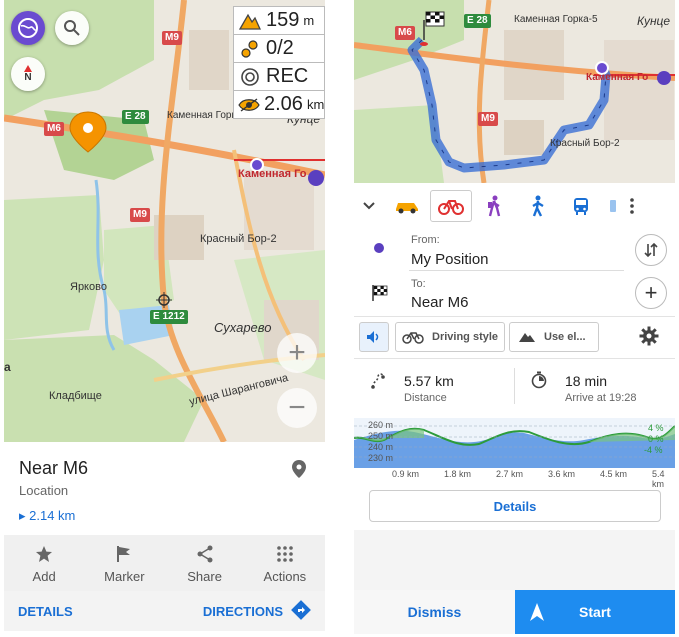  Describe the element at coordinates (381, 447) in the screenshot. I see `elevation-y-label: 240 m` at that location.